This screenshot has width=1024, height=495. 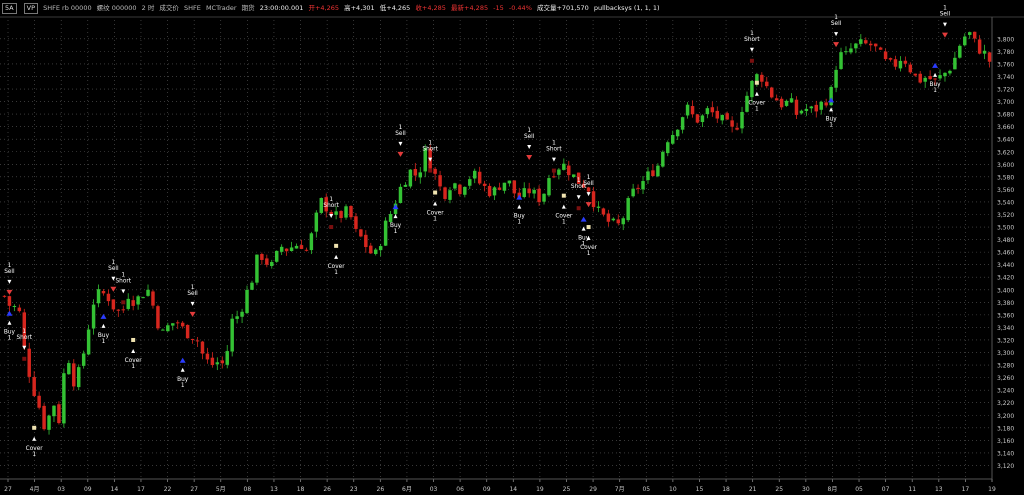 What do you see at coordinates (1005, 215) in the screenshot?
I see `y-tick-label: 3,520` at bounding box center [1005, 215].